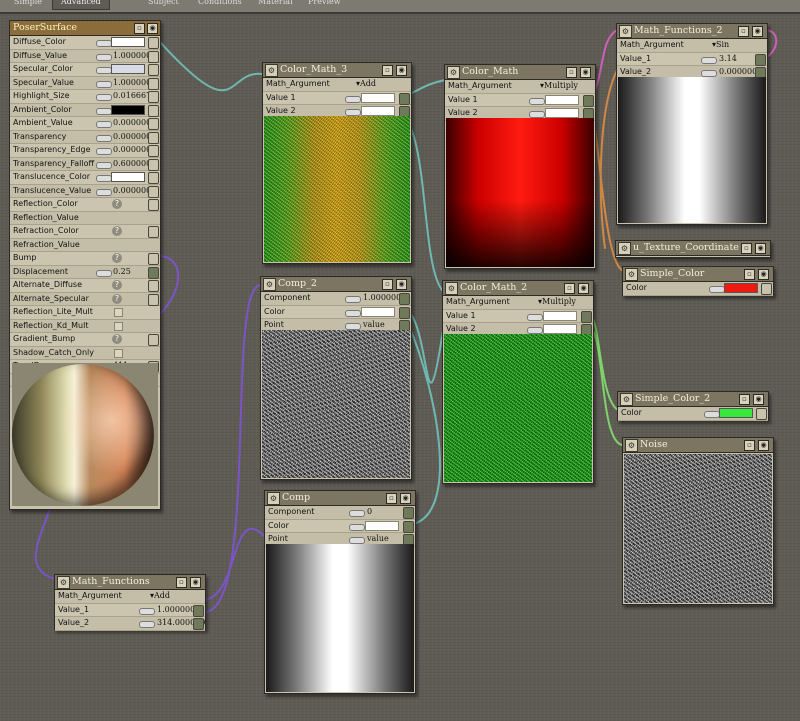  What do you see at coordinates (129, 272) in the screenshot?
I see `input-value: 0.25` at bounding box center [129, 272].